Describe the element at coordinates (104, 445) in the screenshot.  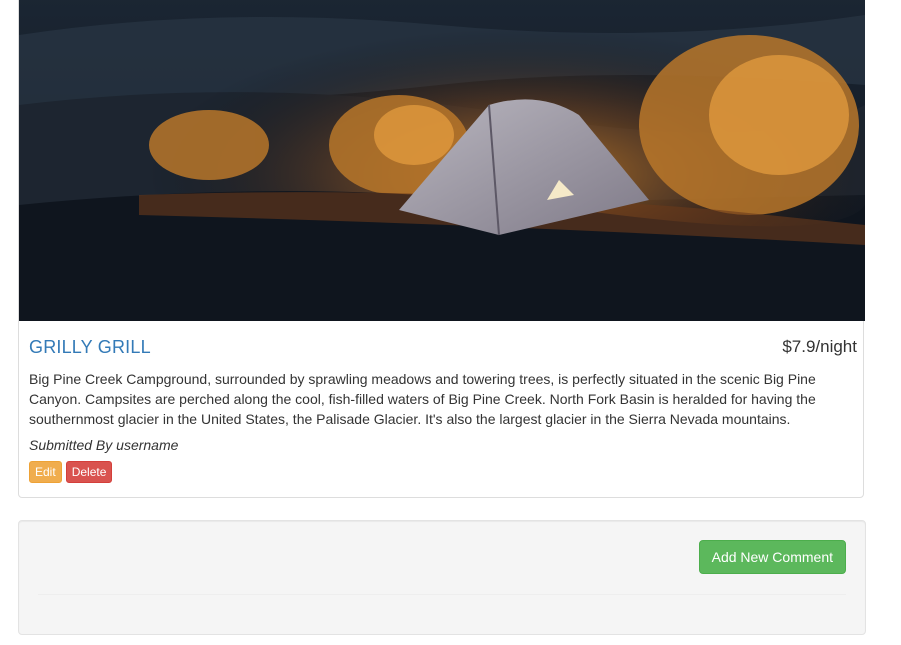
I see `submitted-by: Submitted By username` at that location.